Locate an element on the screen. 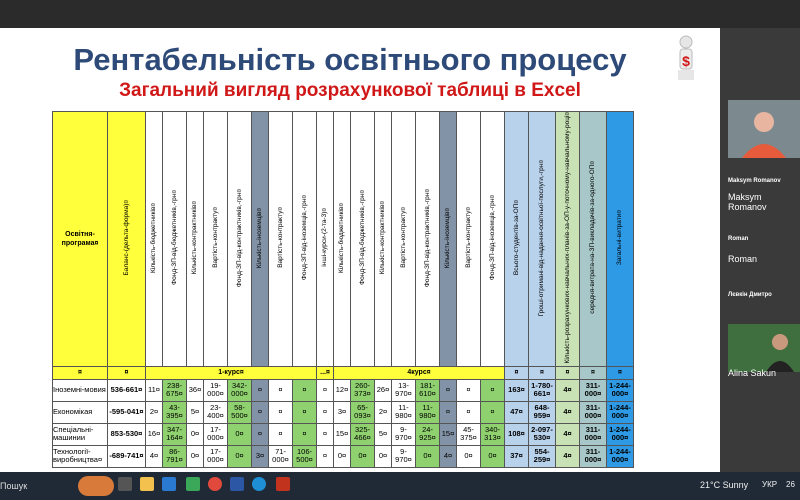  header-program: Освітня-програма¤ is located at coordinates (80, 239).